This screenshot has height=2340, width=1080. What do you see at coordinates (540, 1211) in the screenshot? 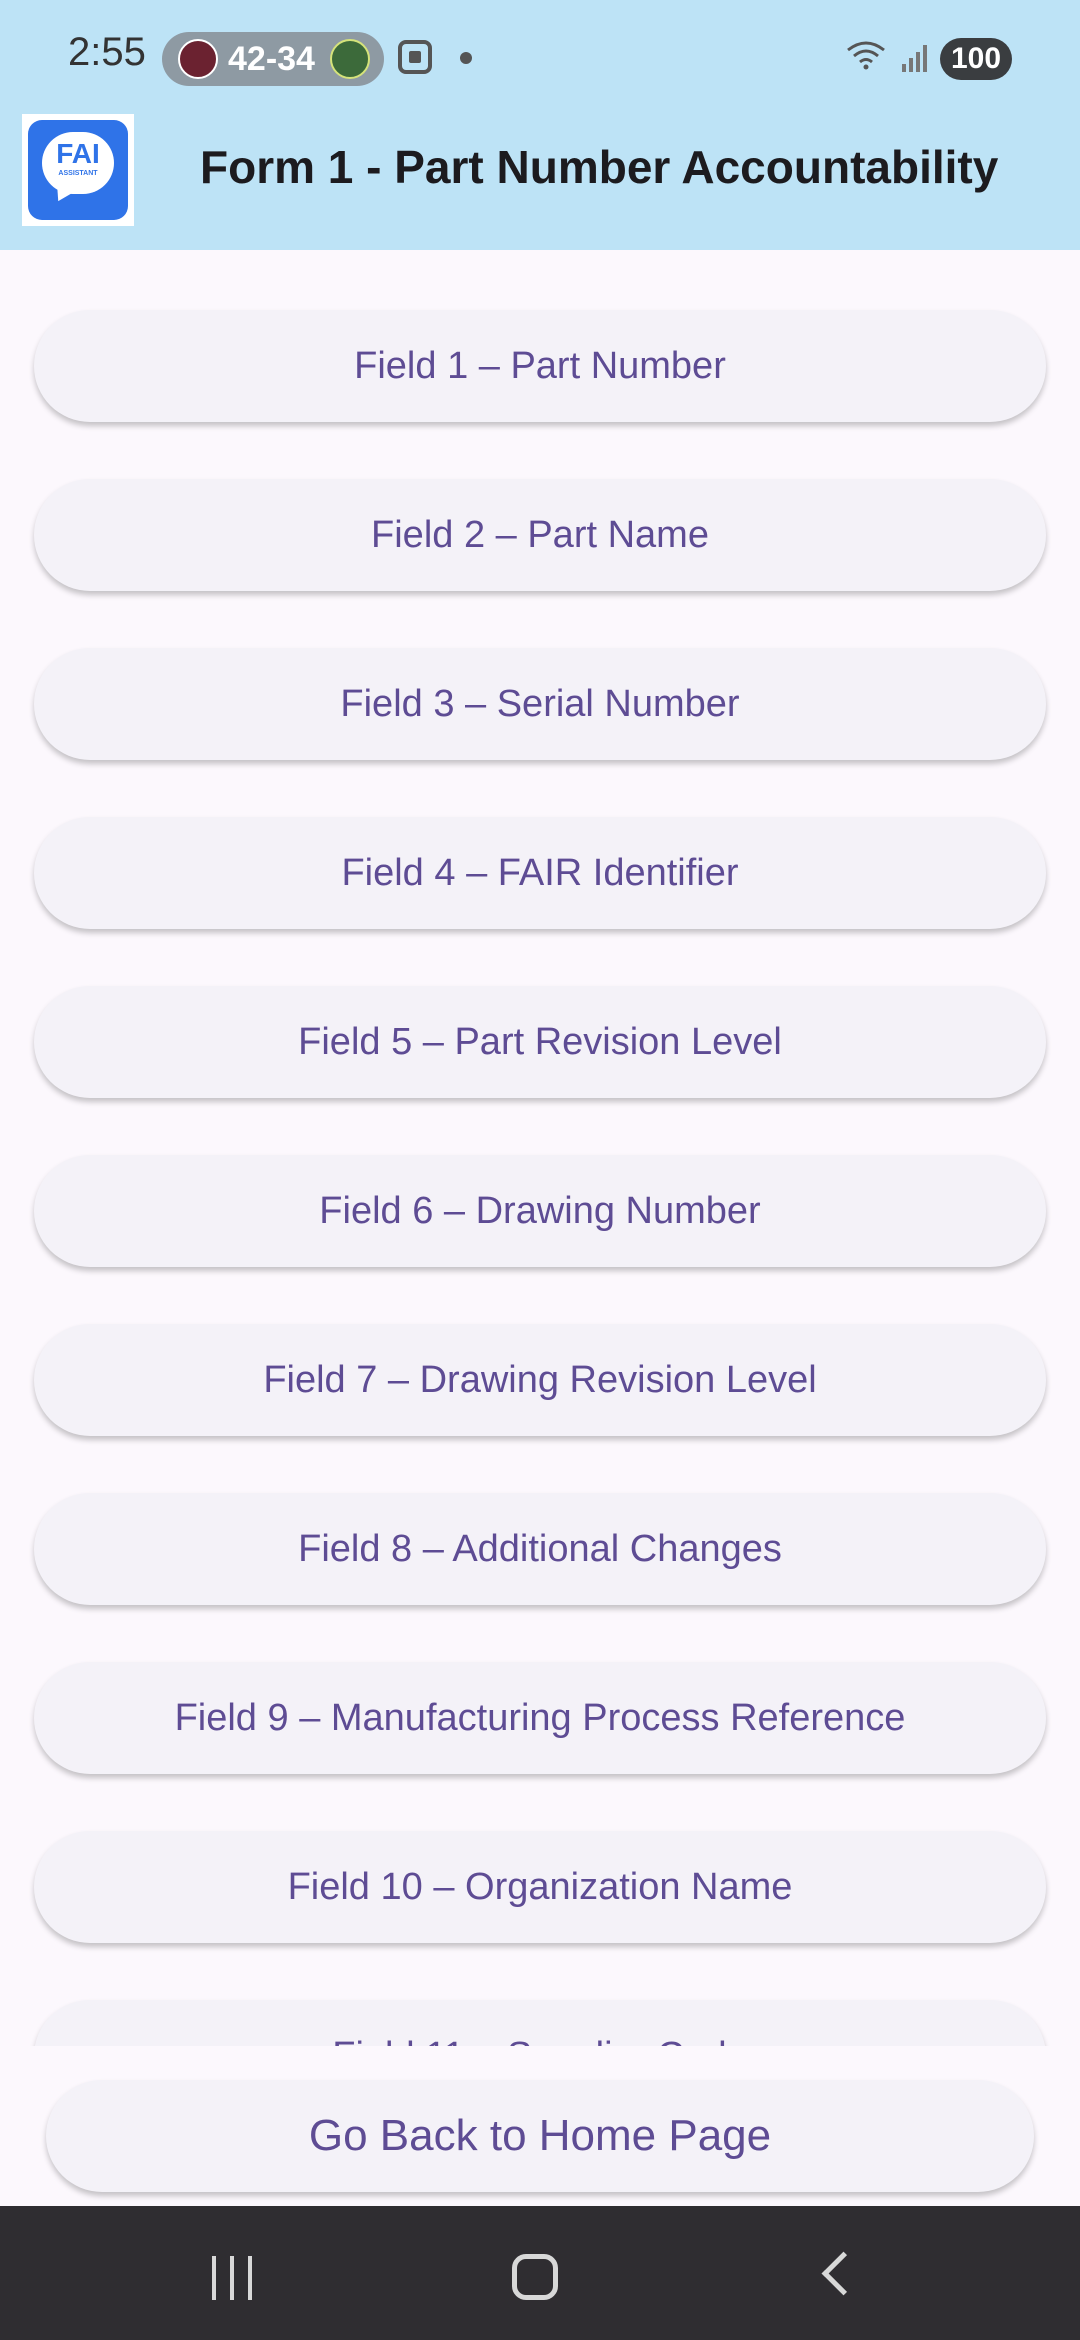
I see `field-6-button: Field 6 – Drawing Number` at bounding box center [540, 1211].